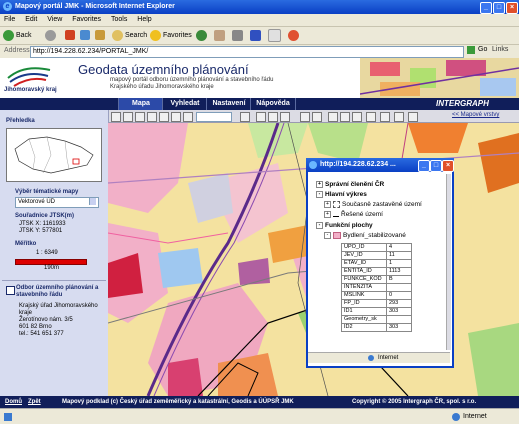 This screenshot has height=424, width=519. I want to click on chevron-down-icon, so click(92, 201).